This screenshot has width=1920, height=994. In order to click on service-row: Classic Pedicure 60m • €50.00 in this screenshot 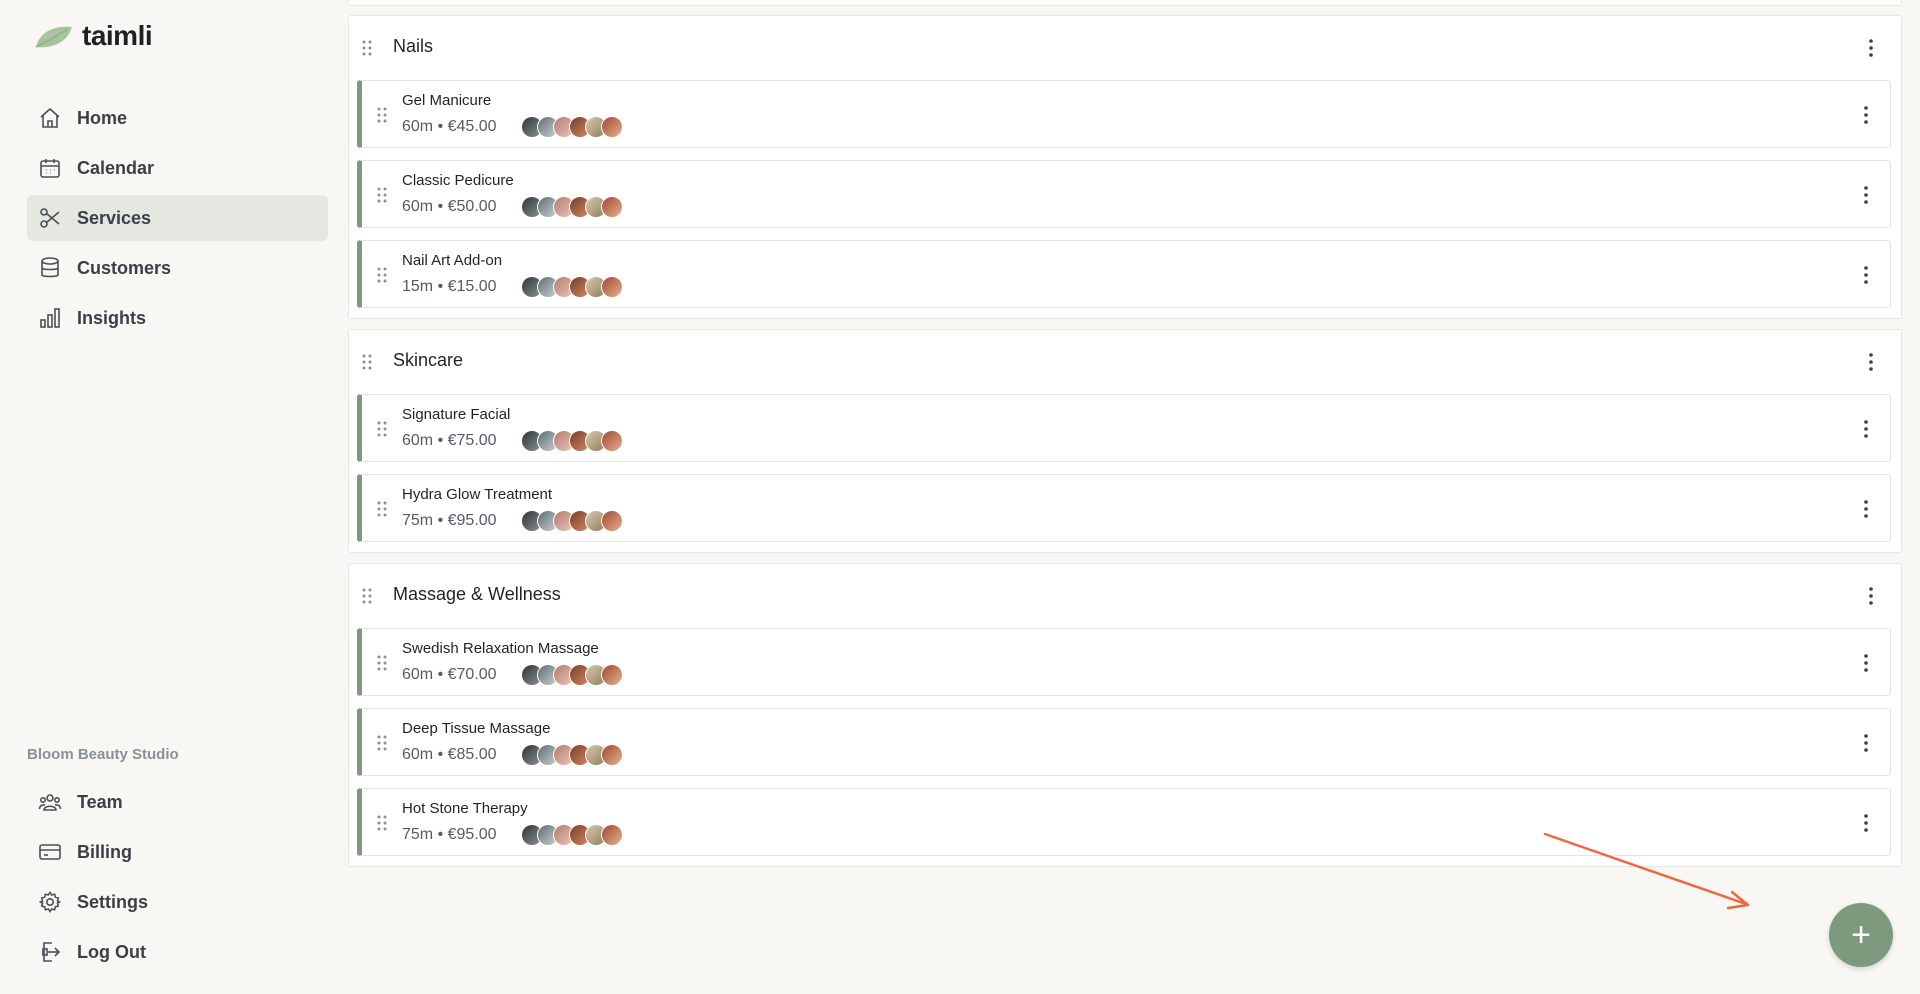, I will do `click(1124, 194)`.